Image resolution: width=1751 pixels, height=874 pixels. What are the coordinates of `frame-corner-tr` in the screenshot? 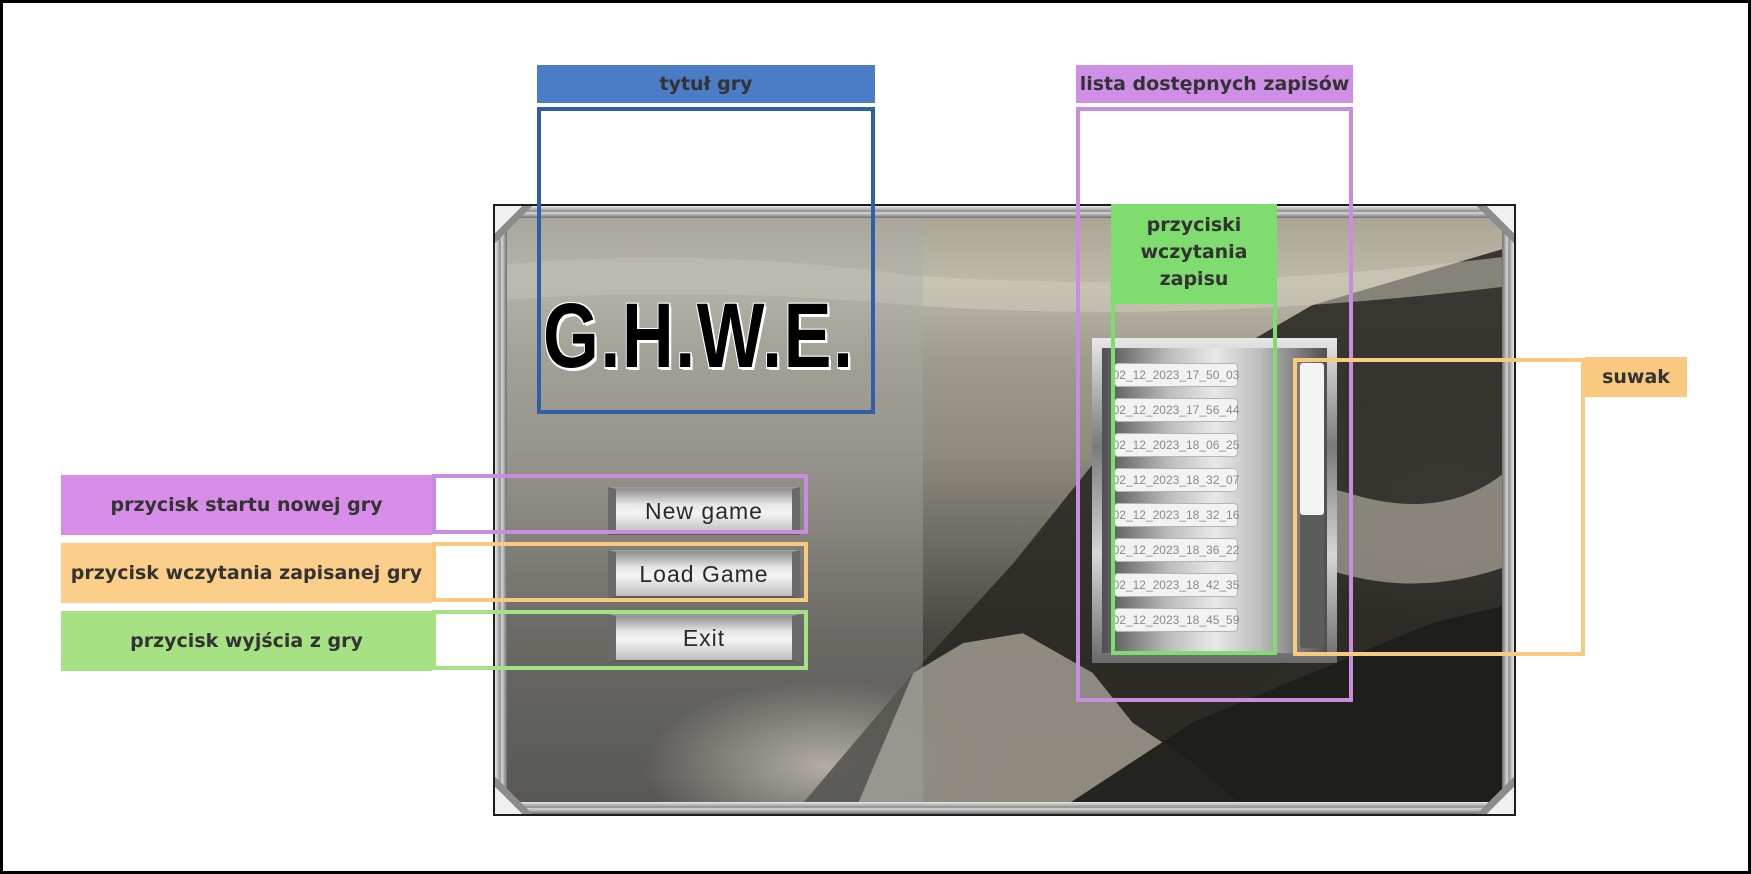 It's located at (1483, 237).